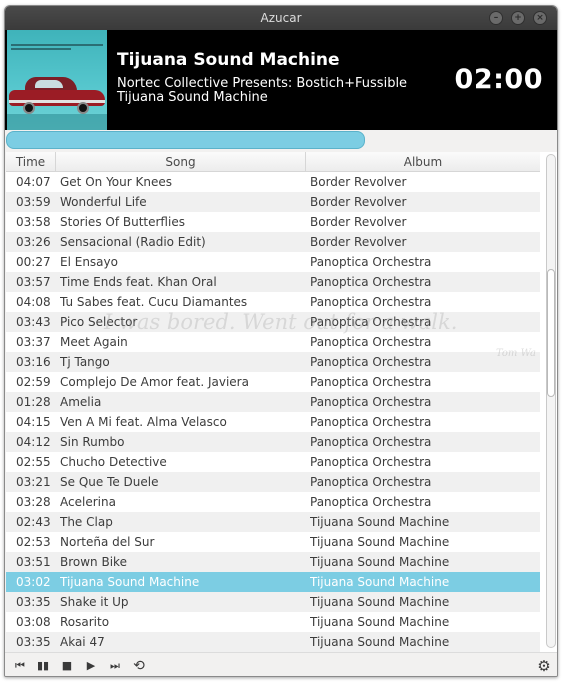 The image size is (566, 683). Describe the element at coordinates (103, 202) in the screenshot. I see `track-song: Wonderful Life` at that location.